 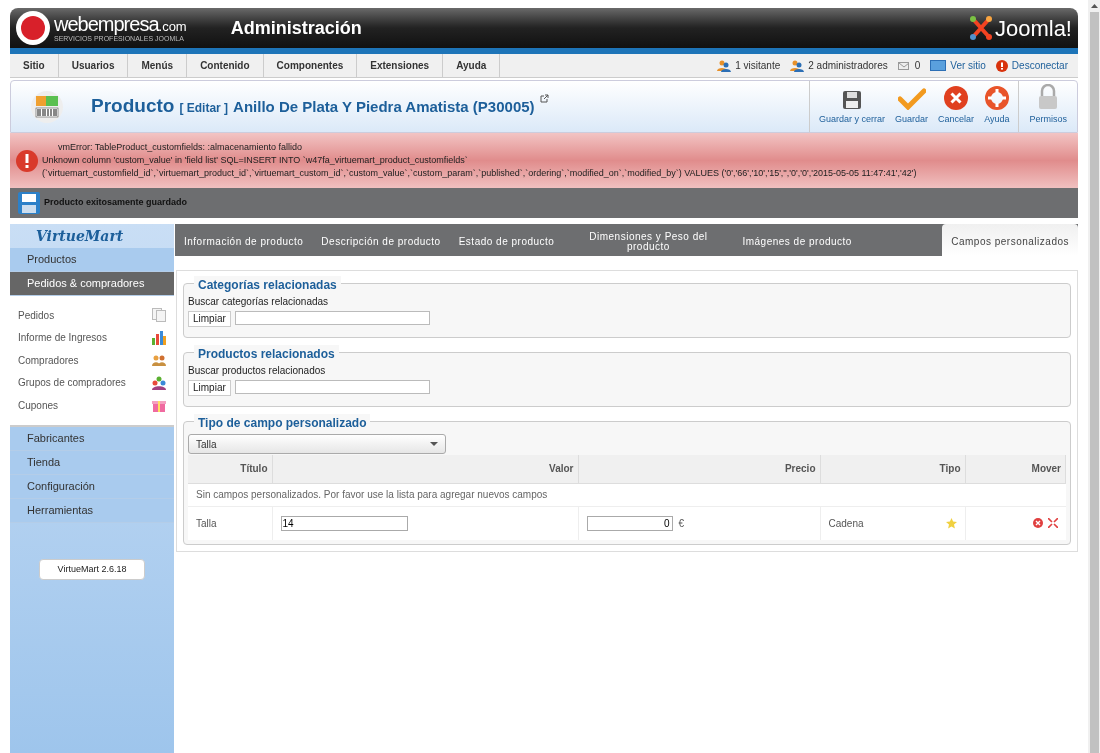 What do you see at coordinates (852, 106) in the screenshot?
I see `toolbar-button: Guardar y cerrar` at bounding box center [852, 106].